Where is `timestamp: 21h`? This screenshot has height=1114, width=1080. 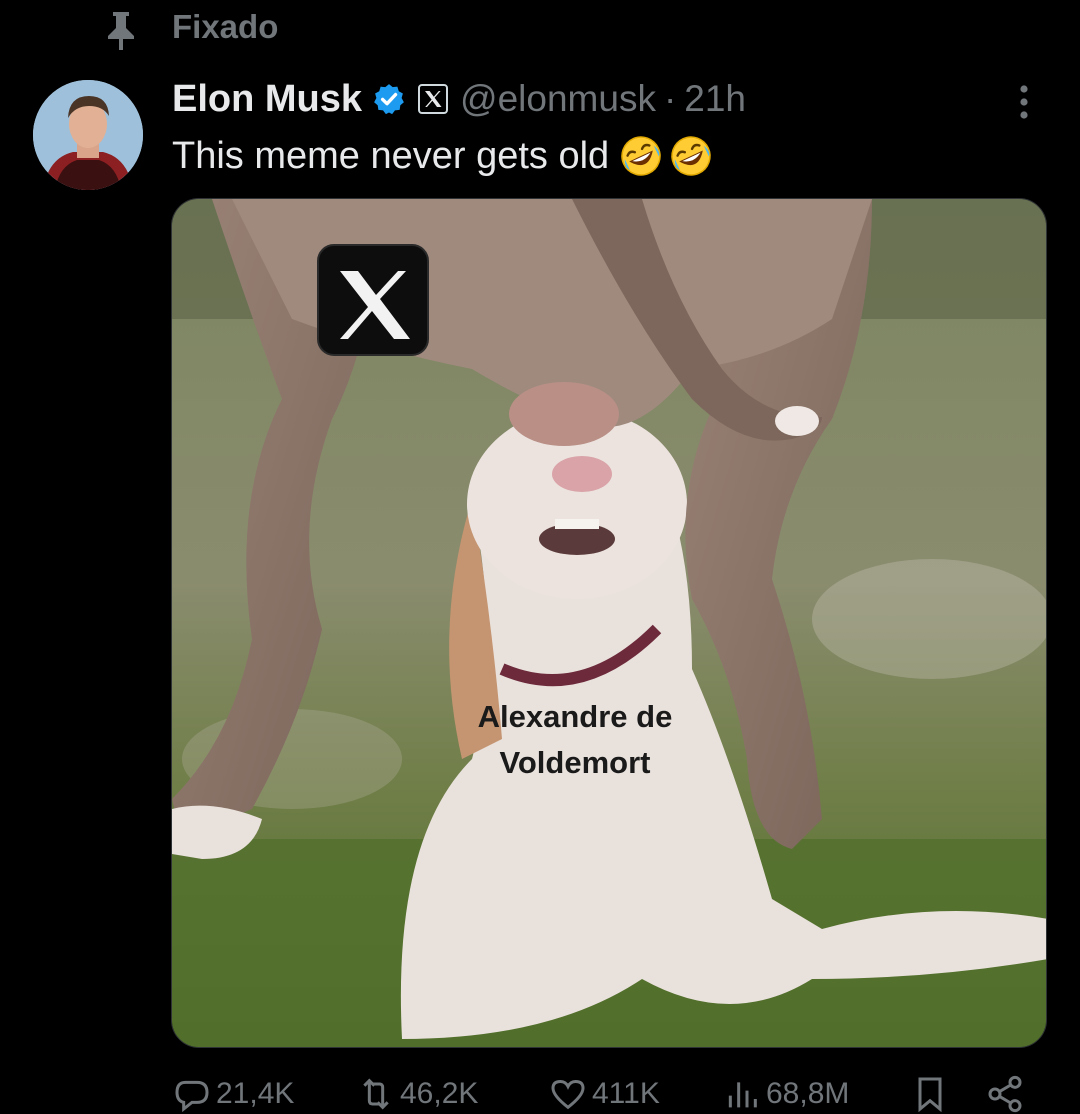 timestamp: 21h is located at coordinates (715, 99).